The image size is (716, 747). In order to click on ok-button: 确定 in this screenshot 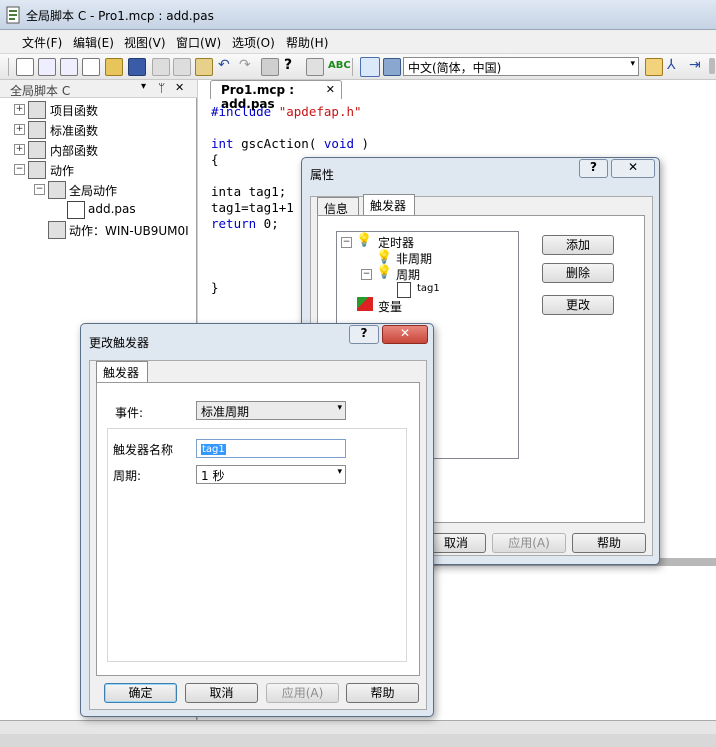, I will do `click(140, 693)`.